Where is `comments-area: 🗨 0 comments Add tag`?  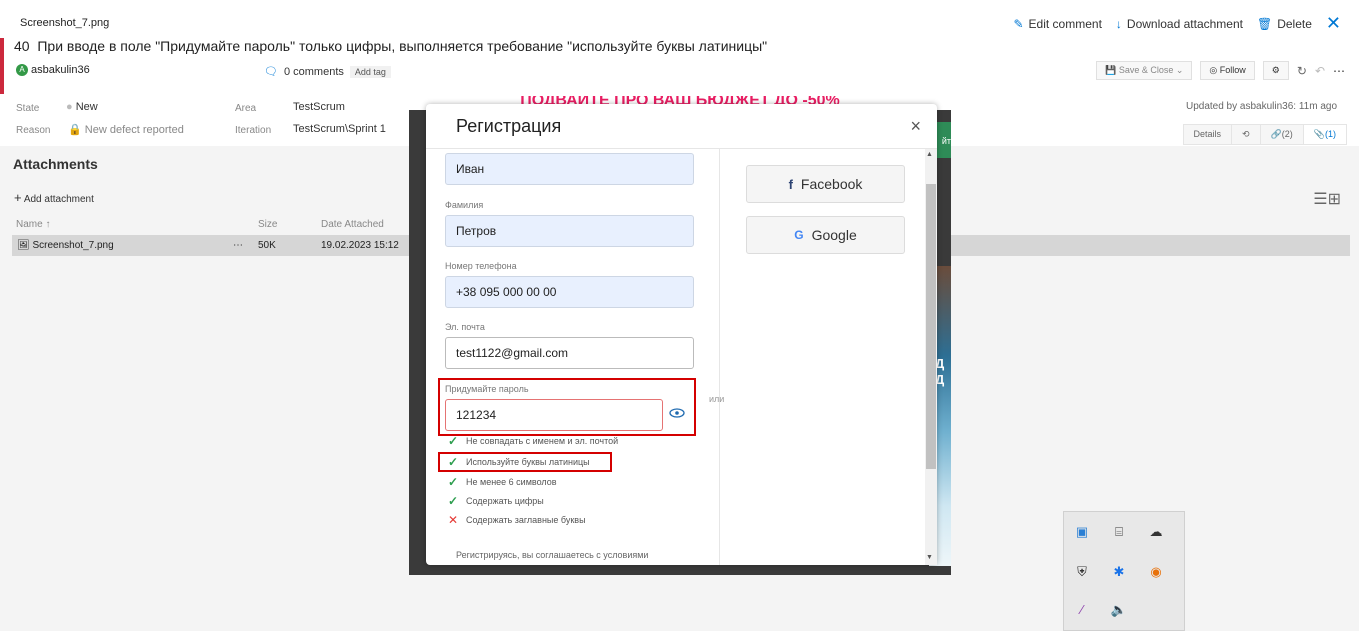 comments-area: 🗨 0 comments Add tag is located at coordinates (327, 71).